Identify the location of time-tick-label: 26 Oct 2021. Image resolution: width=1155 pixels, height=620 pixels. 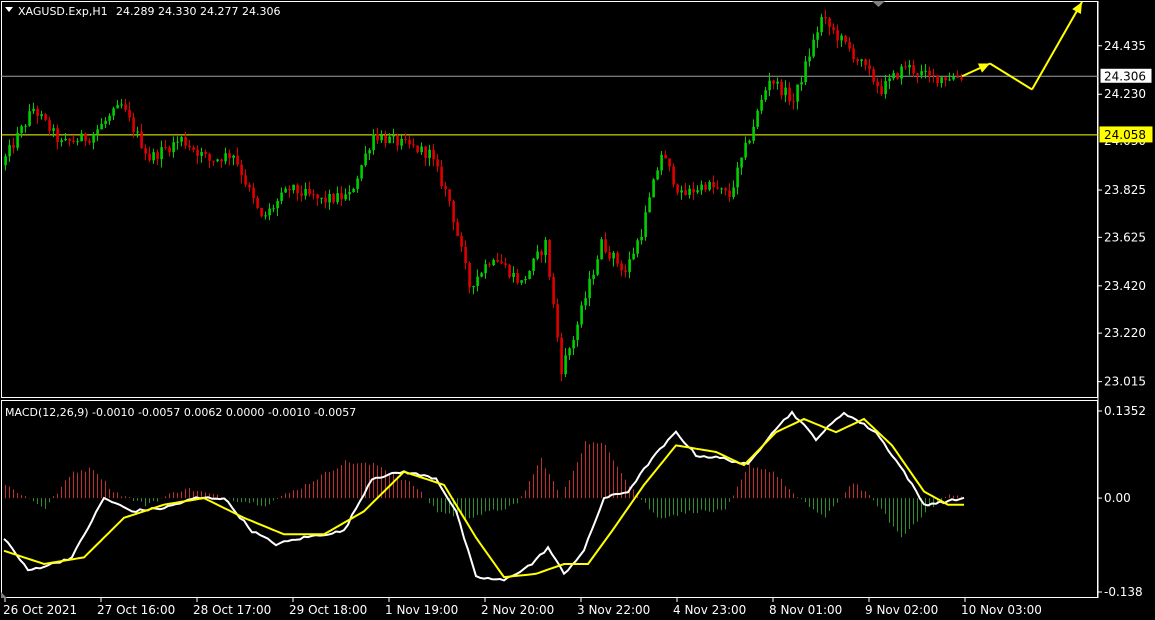
(40, 610).